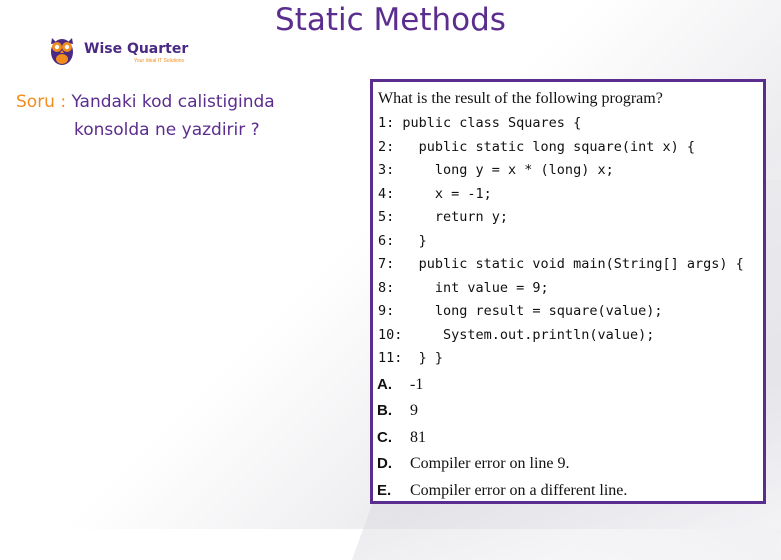 The height and width of the screenshot is (560, 781). What do you see at coordinates (480, 123) in the screenshot?
I see `code-line: 1: public class Squares {` at bounding box center [480, 123].